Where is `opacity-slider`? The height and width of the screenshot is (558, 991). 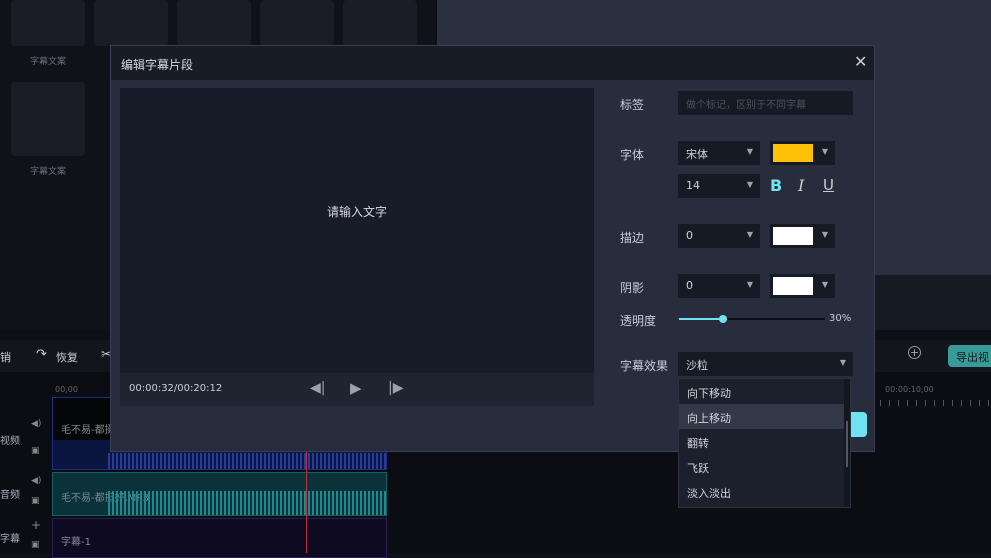 opacity-slider is located at coordinates (752, 319).